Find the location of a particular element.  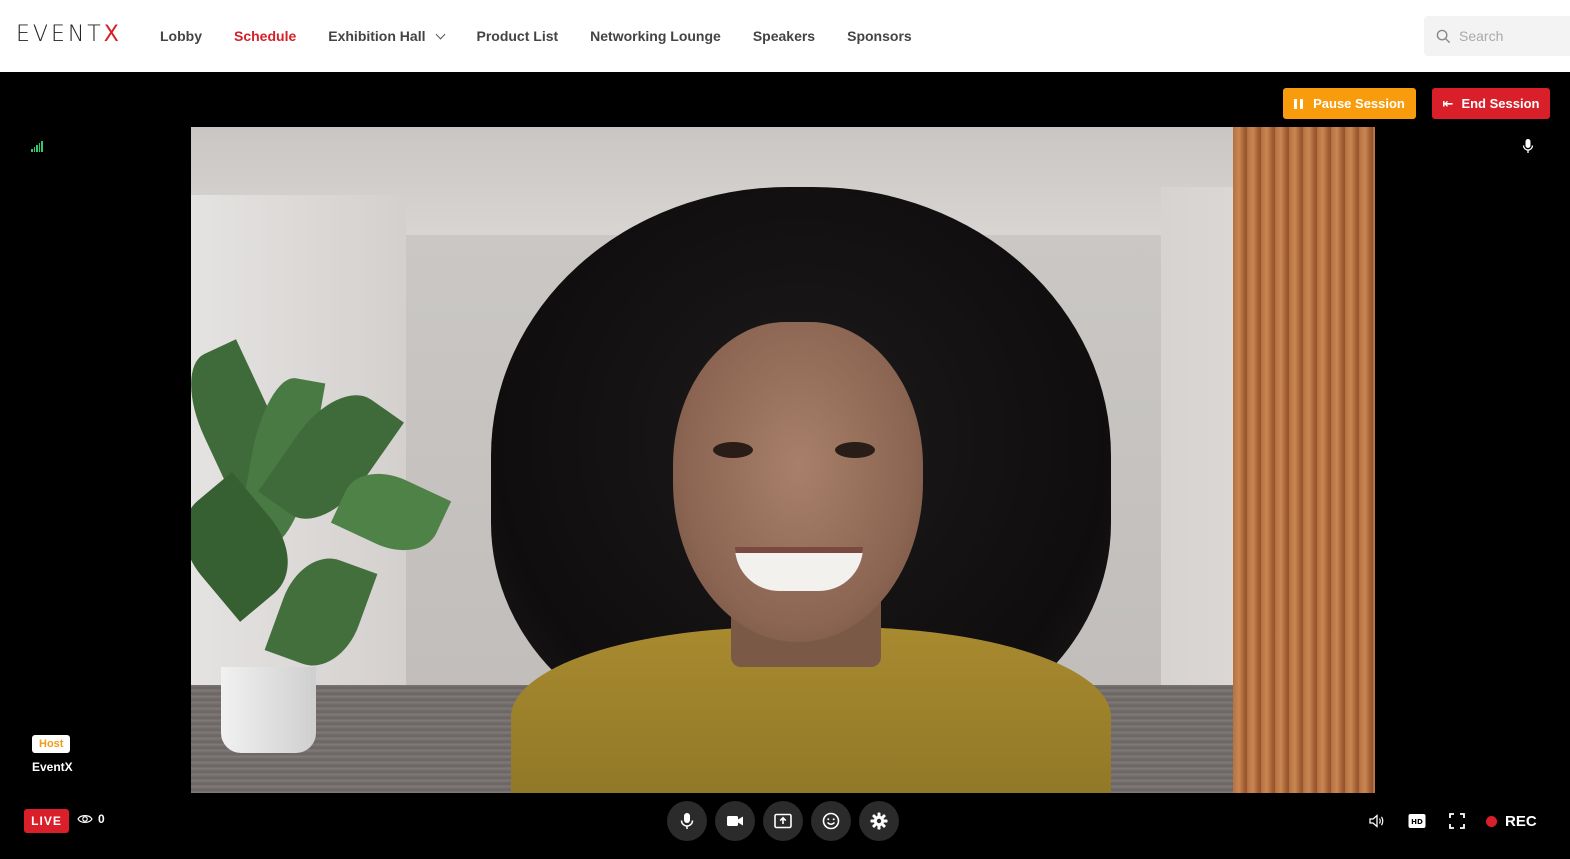

hd-quality-button: HD is located at coordinates (1417, 821).